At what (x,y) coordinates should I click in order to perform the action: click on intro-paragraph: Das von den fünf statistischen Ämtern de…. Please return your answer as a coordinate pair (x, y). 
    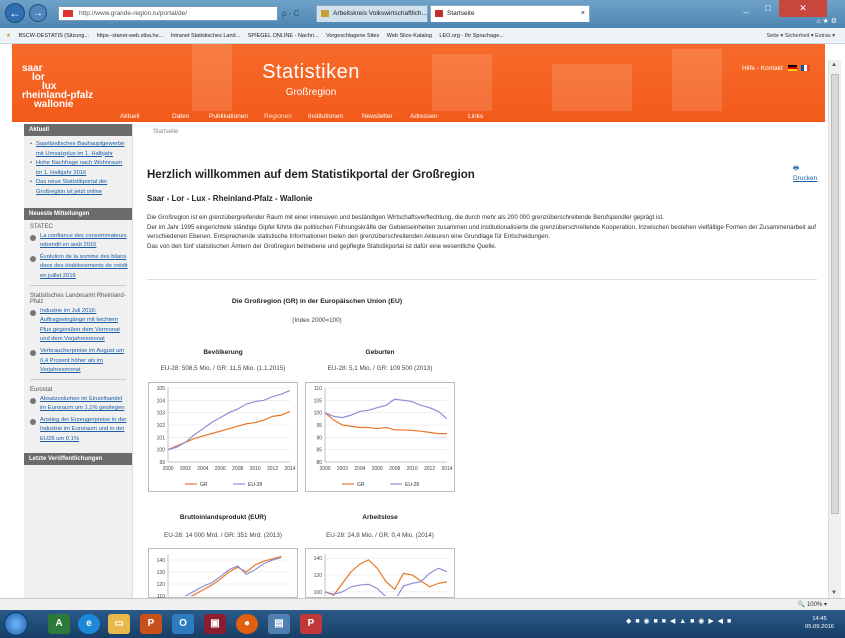
    Looking at the image, I should click on (322, 246).